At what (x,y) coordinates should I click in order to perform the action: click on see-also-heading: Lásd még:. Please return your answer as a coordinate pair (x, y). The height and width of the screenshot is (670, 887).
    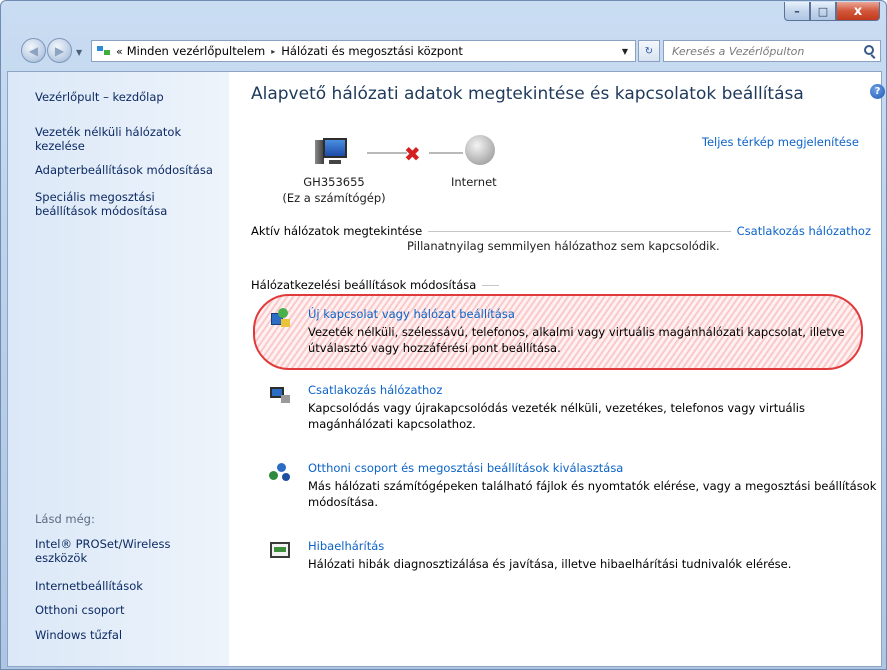
    Looking at the image, I should click on (65, 519).